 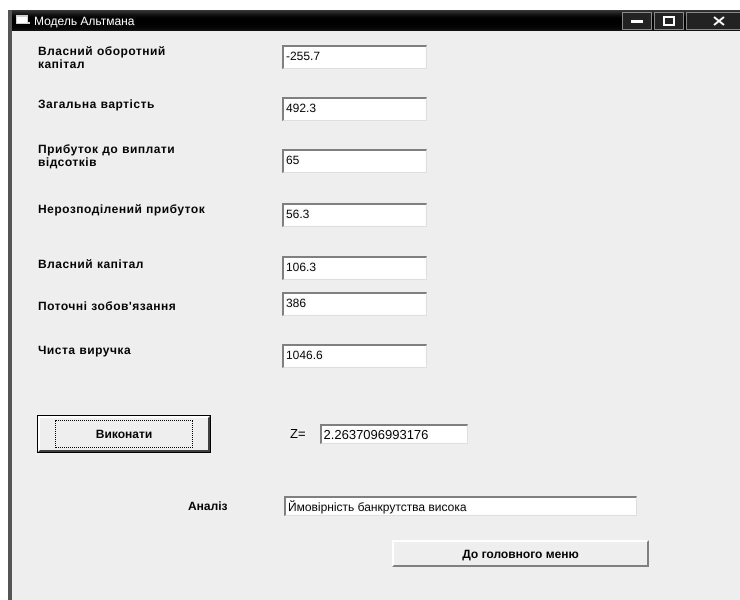 What do you see at coordinates (208, 506) in the screenshot?
I see `analysis-label: Аналіз` at bounding box center [208, 506].